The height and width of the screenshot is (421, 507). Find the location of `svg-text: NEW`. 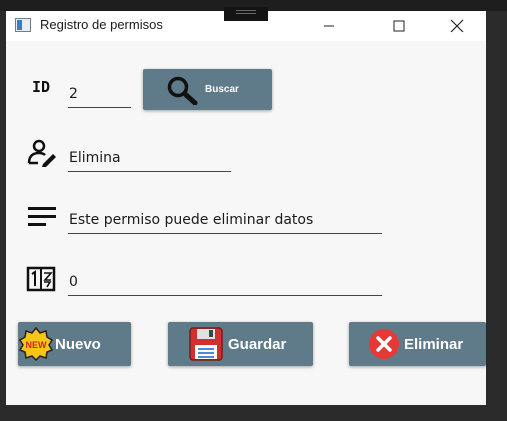

svg-text: NEW is located at coordinates (37, 345).